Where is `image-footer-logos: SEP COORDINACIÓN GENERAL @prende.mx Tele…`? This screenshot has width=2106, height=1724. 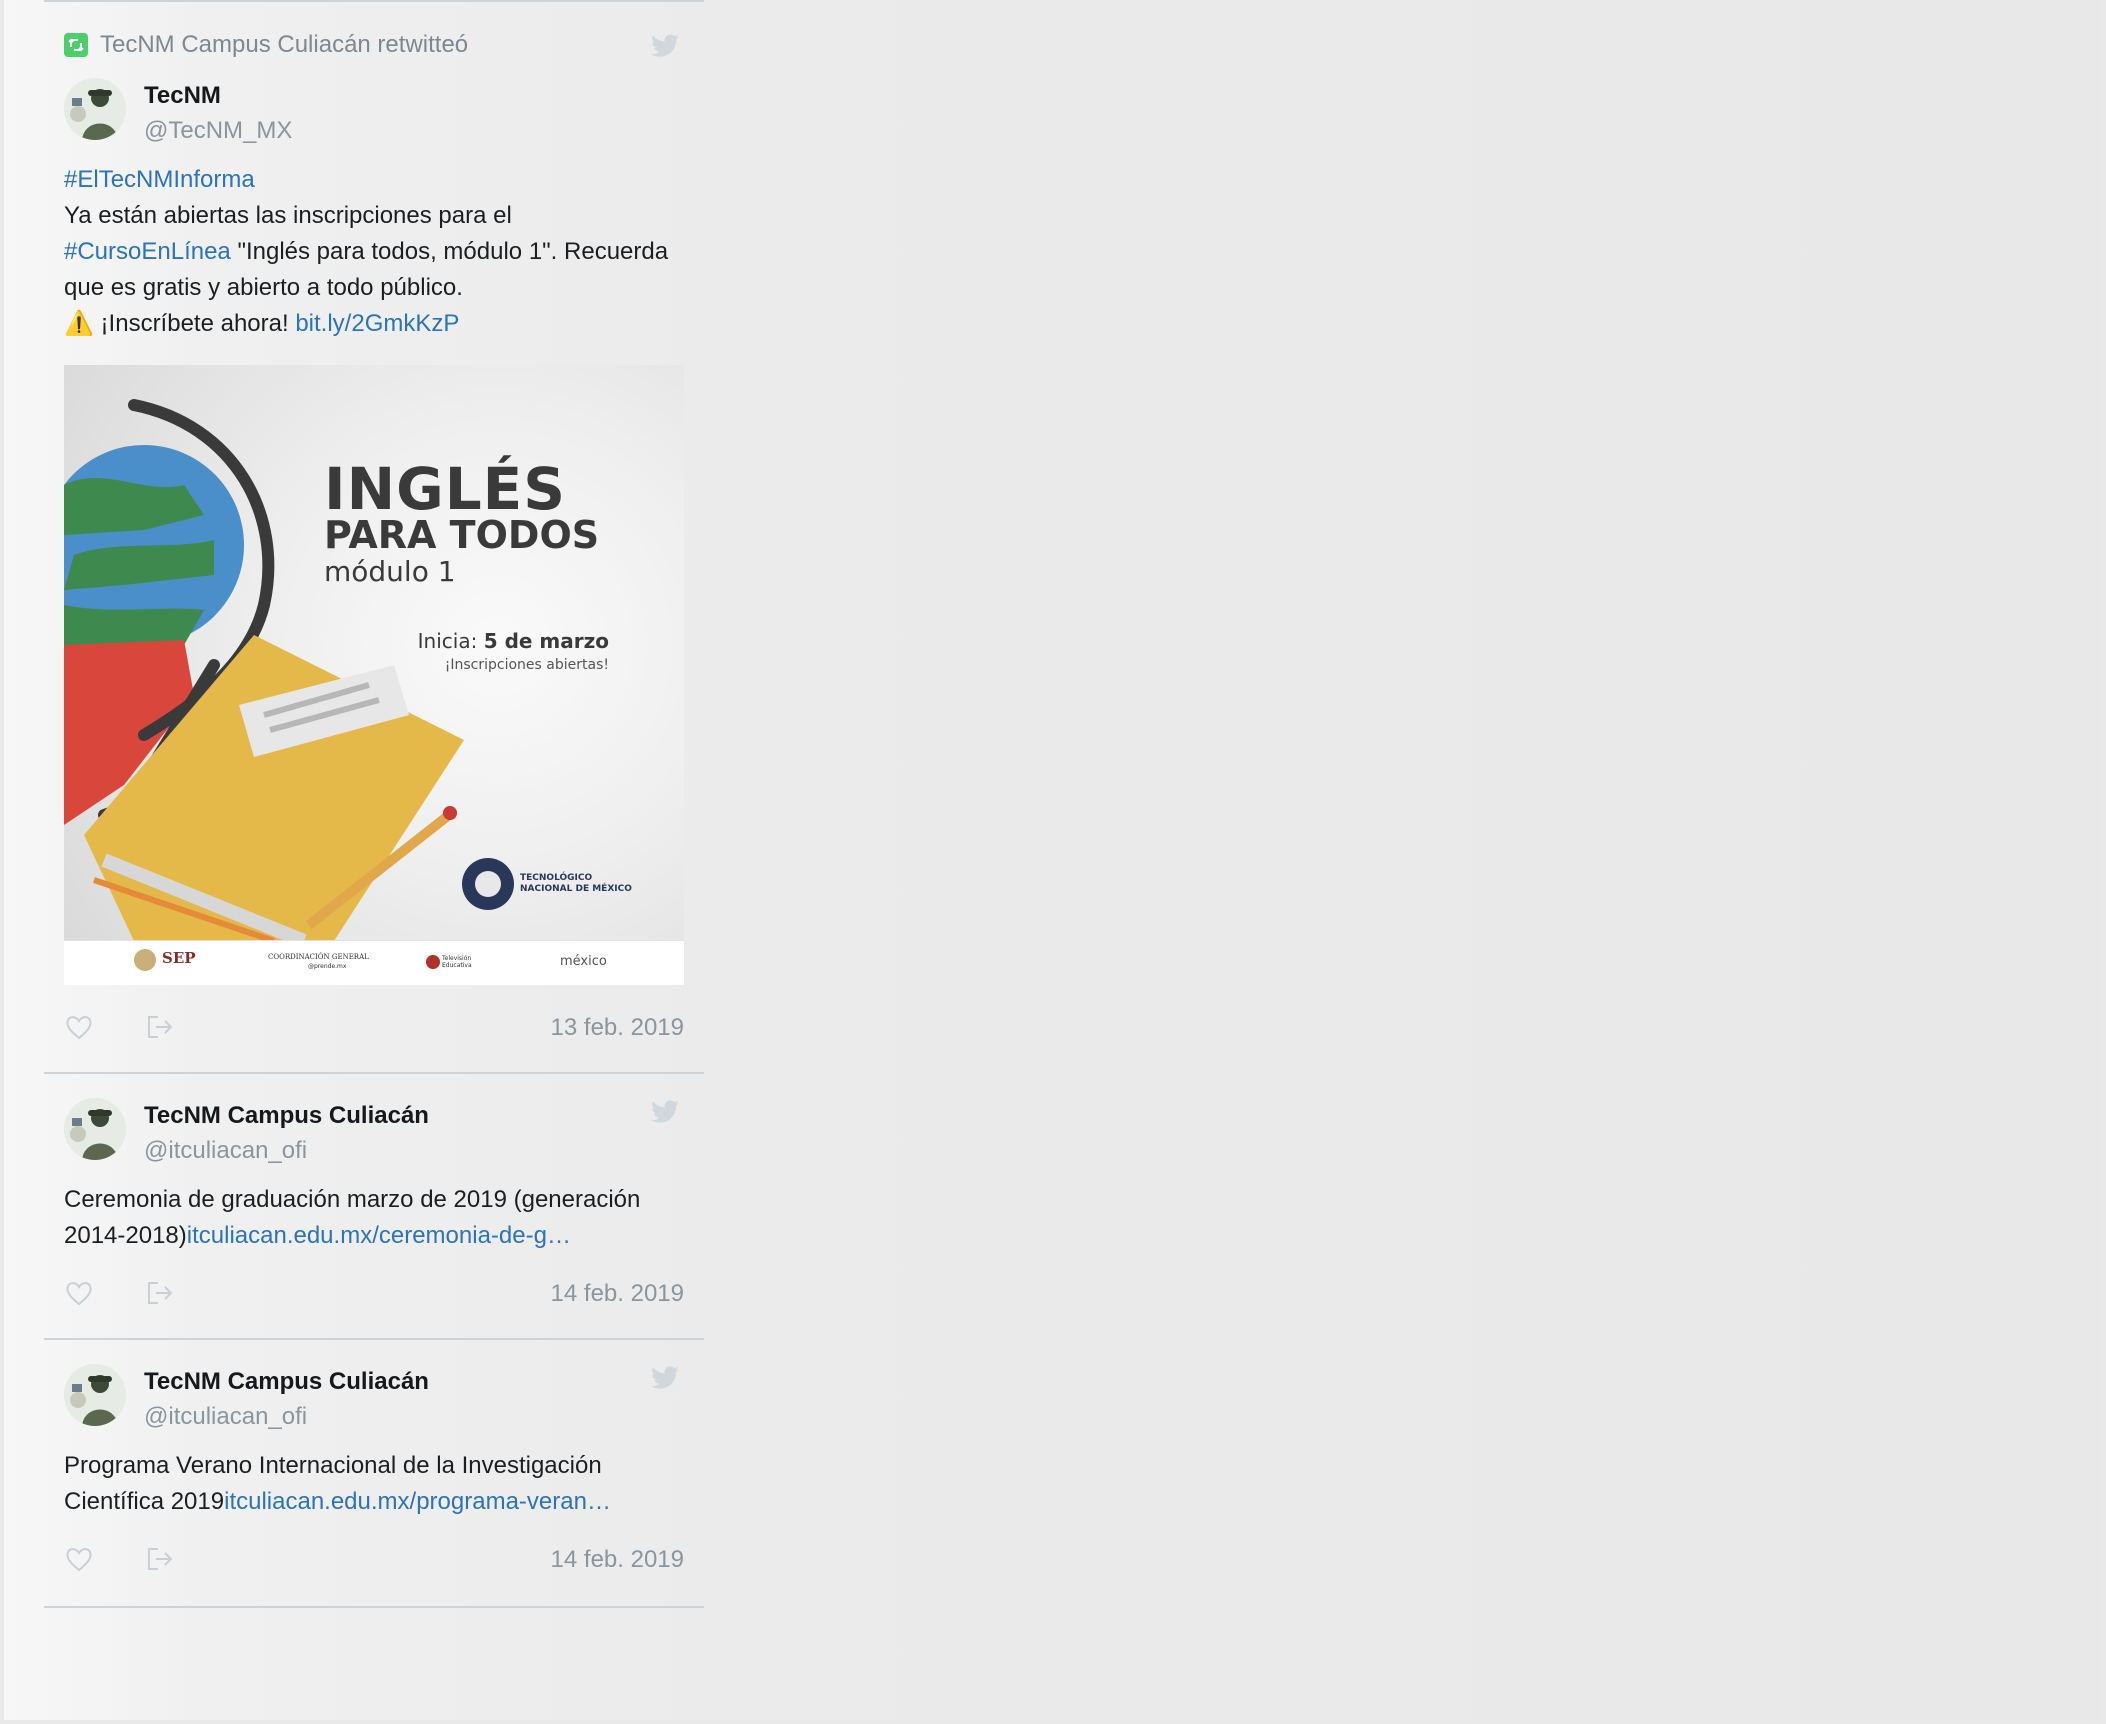
image-footer-logos: SEP COORDINACIÓN GENERAL @prende.mx Tele… is located at coordinates (374, 962).